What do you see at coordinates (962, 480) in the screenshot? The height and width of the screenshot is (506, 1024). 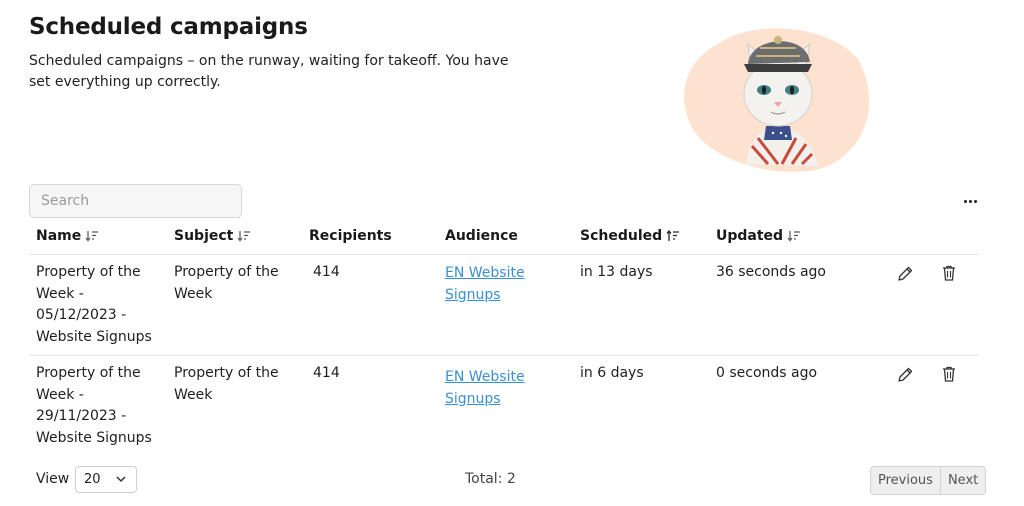 I see `next-button: Next` at bounding box center [962, 480].